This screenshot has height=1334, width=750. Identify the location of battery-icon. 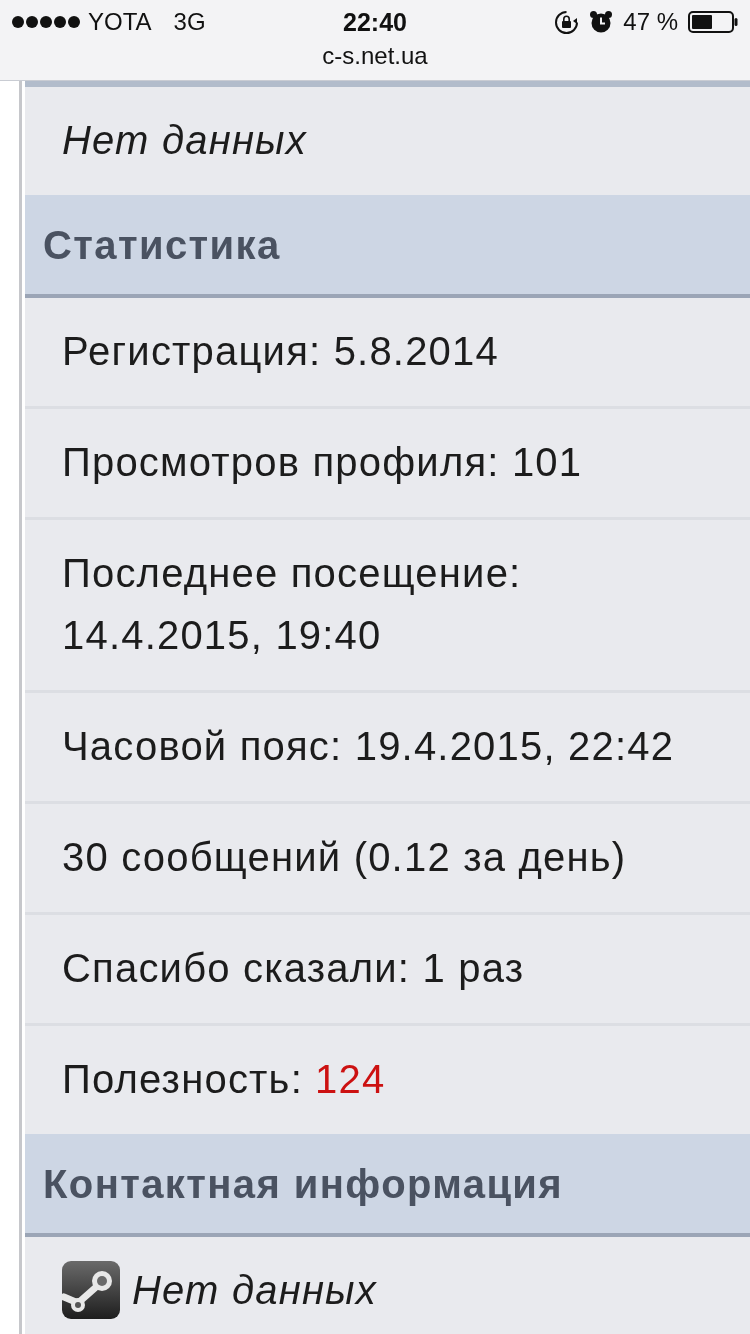
(713, 22).